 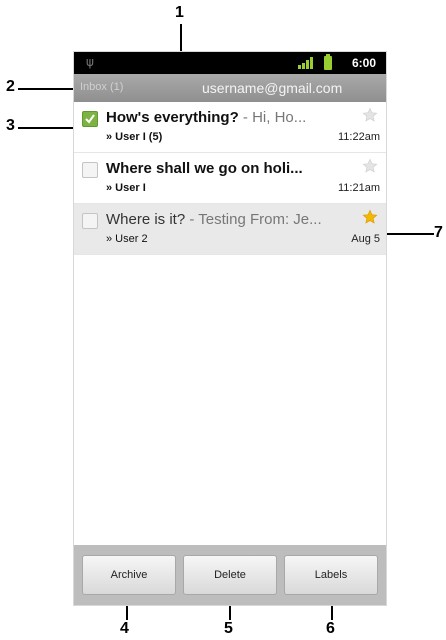 I want to click on inbox-label: Inbox (1), so click(x=101, y=87).